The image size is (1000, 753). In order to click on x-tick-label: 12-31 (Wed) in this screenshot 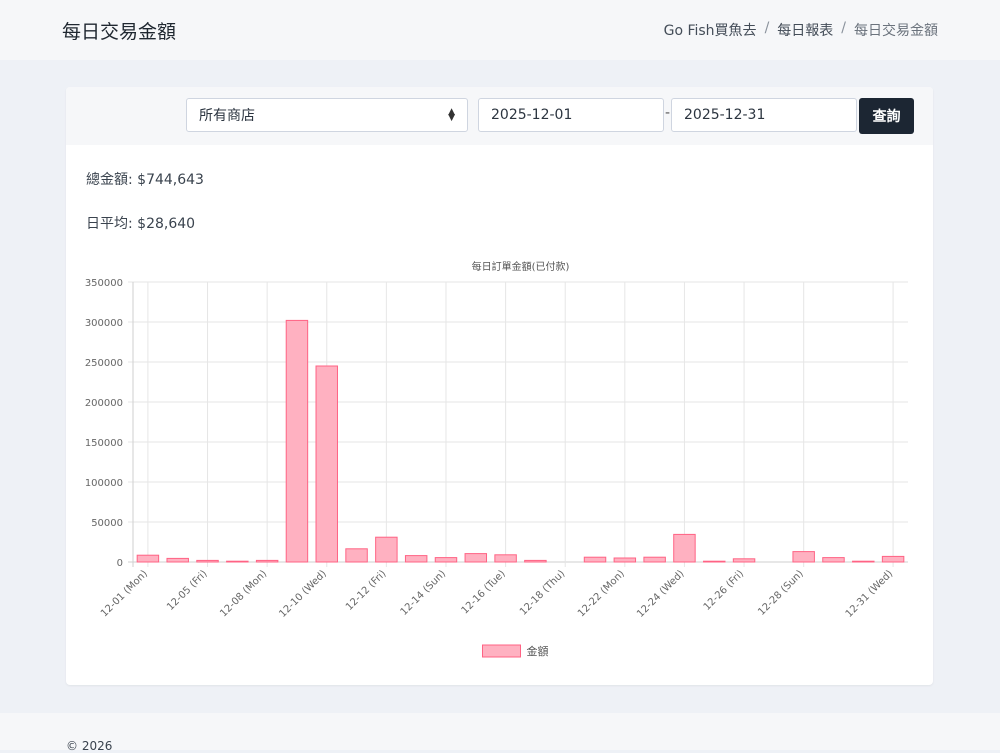, I will do `click(870, 594)`.